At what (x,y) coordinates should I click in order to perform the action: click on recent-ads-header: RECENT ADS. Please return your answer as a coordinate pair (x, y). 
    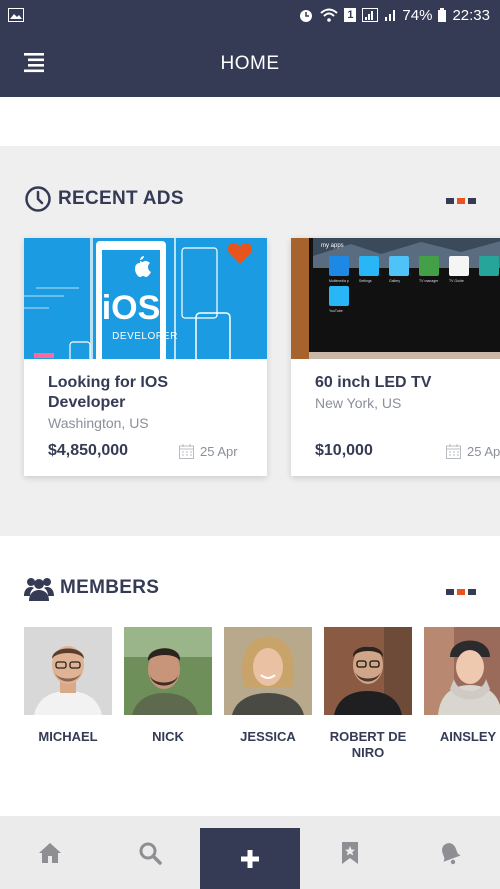
    Looking at the image, I should click on (104, 199).